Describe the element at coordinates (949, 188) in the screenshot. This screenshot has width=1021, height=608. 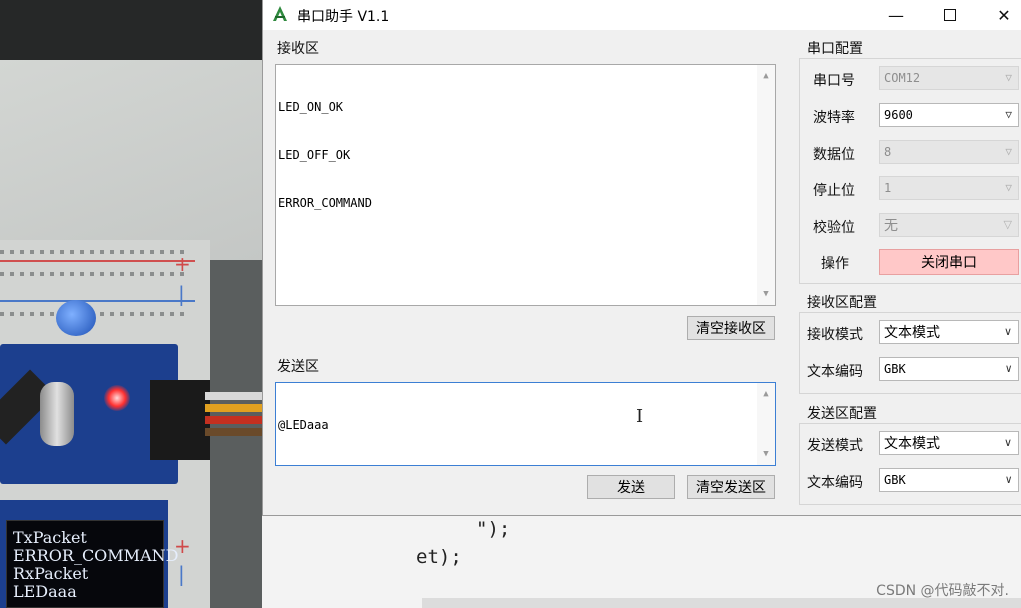
I see `stopbits-select: 1 ▽` at that location.